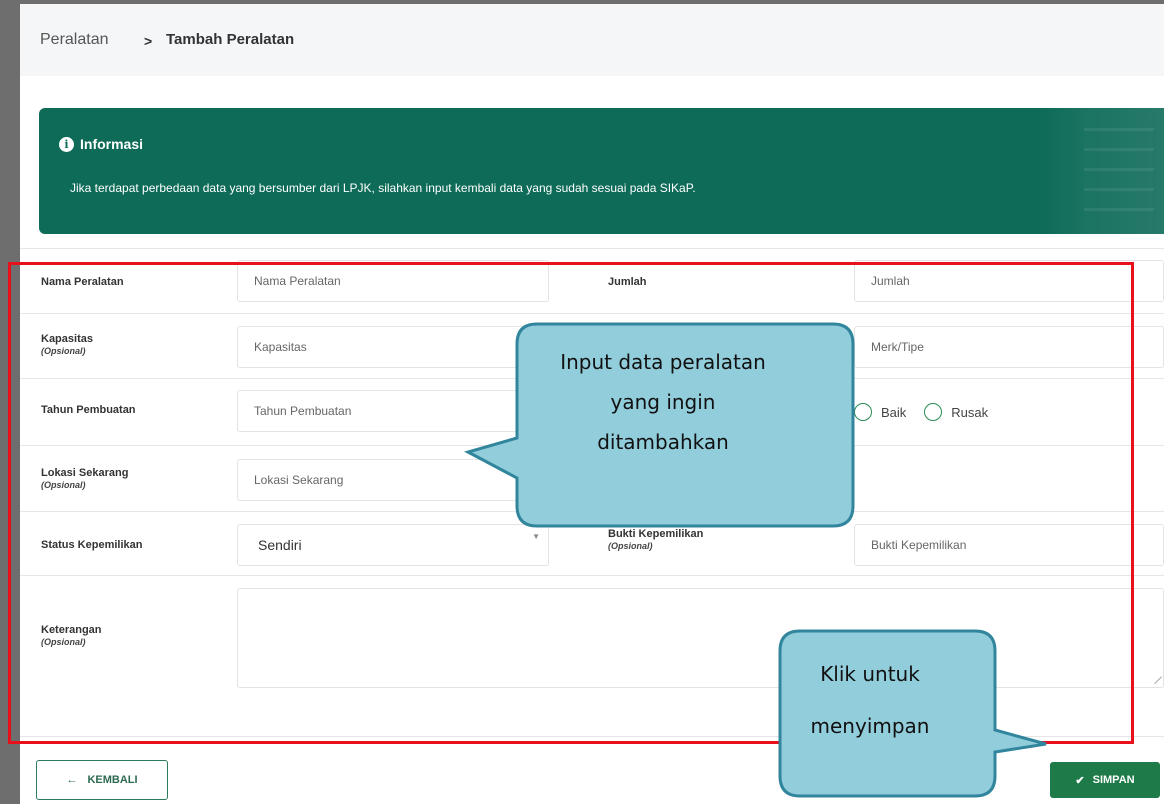 Image resolution: width=1164 pixels, height=804 pixels. I want to click on callout-save-text: Klik untuk menyimpan, so click(870, 700).